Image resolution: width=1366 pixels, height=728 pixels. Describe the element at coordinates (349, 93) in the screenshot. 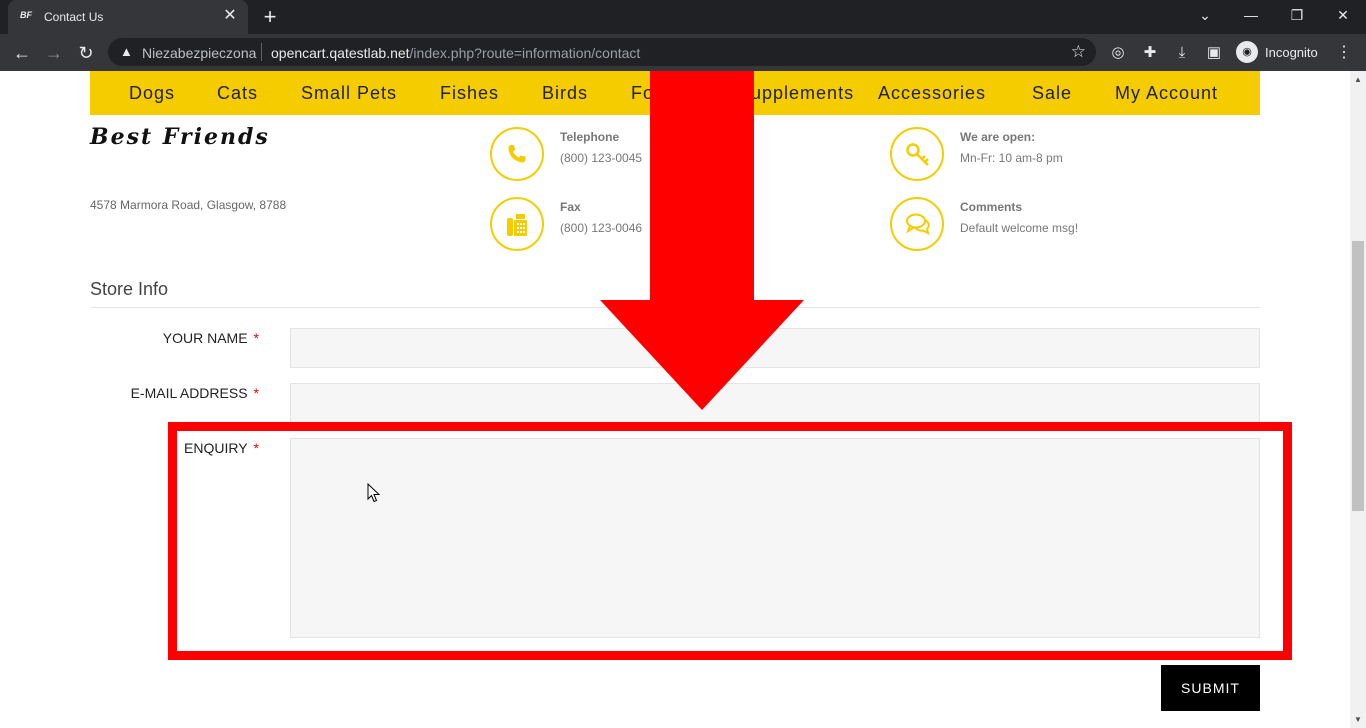

I see `nav-item-small-pets: Small Pets` at that location.